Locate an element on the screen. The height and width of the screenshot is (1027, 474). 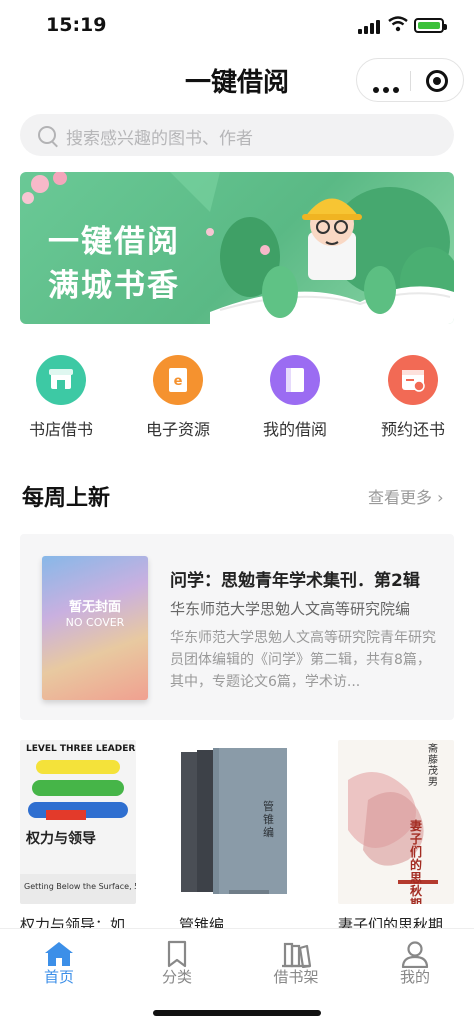
book-cover-2: 管锥编 is located at coordinates (237, 822).